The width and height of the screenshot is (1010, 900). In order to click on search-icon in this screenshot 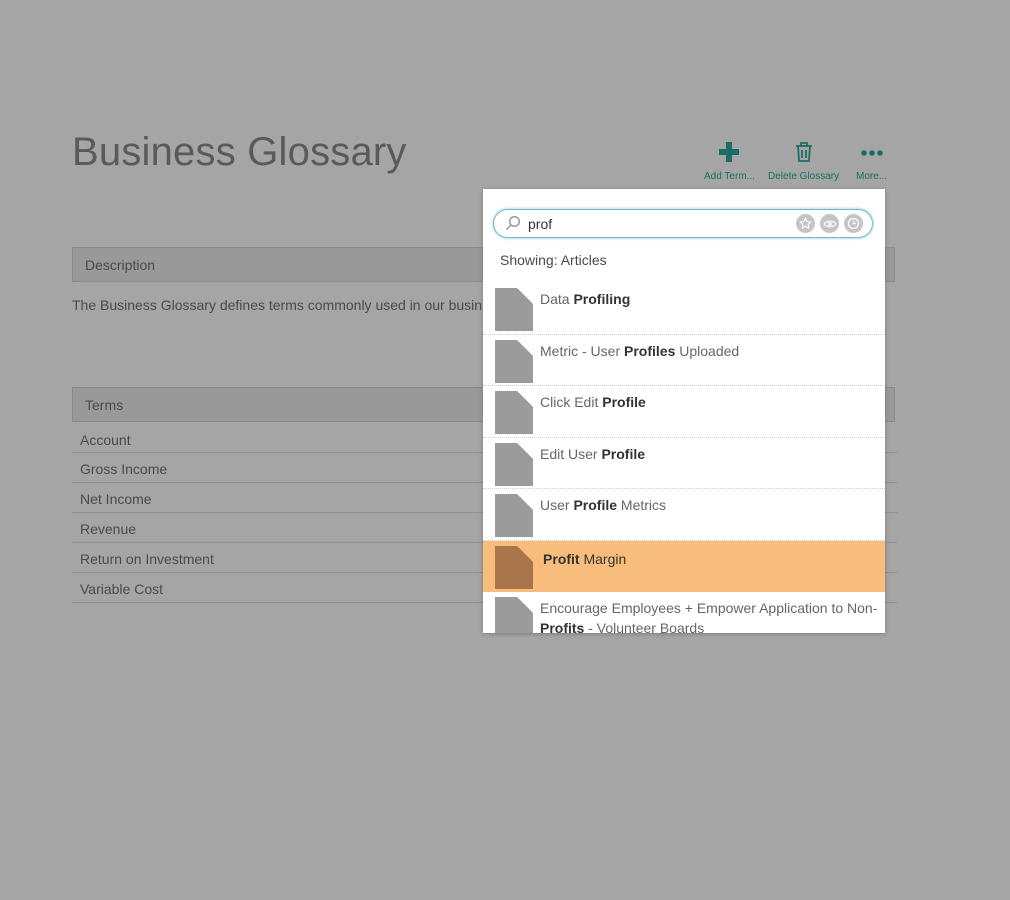, I will do `click(513, 225)`.